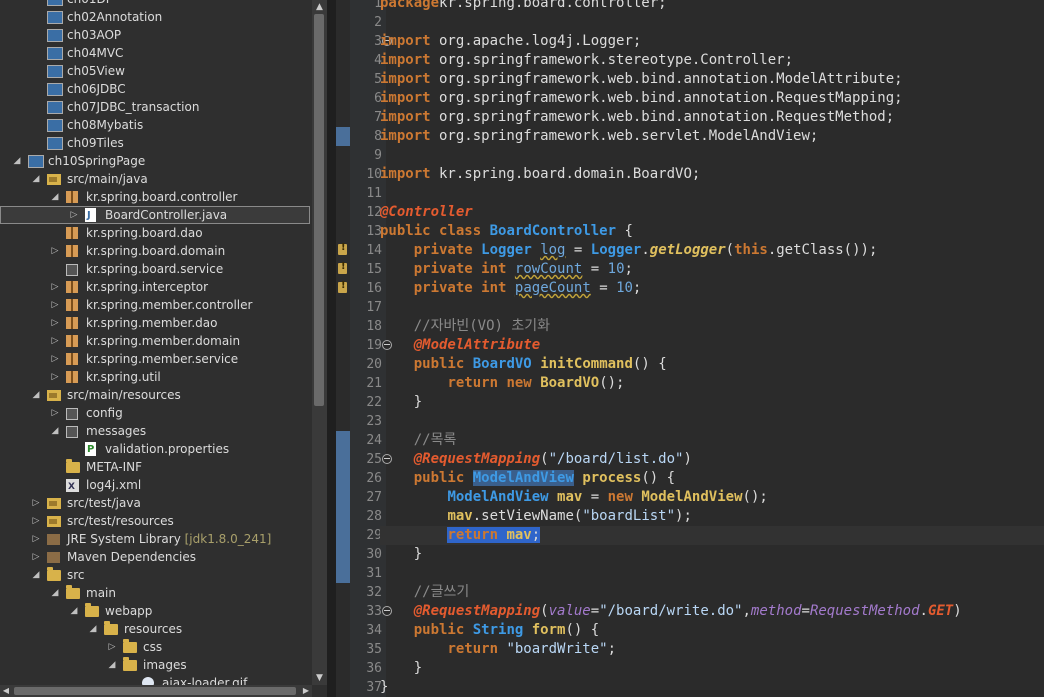 This screenshot has width=1044, height=697. I want to click on tree-item: ◢ webapp, so click(155, 611).